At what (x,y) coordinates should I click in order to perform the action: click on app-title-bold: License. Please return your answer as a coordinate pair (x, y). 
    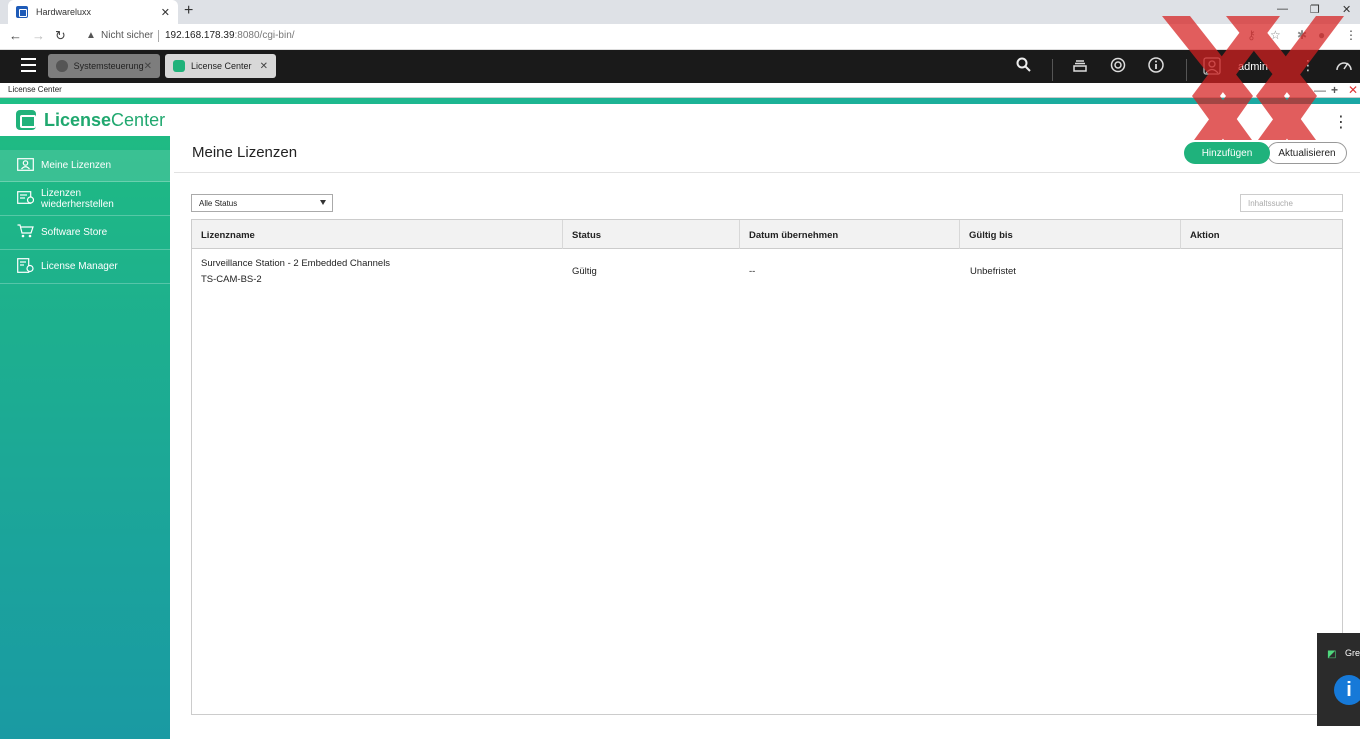
    Looking at the image, I should click on (78, 120).